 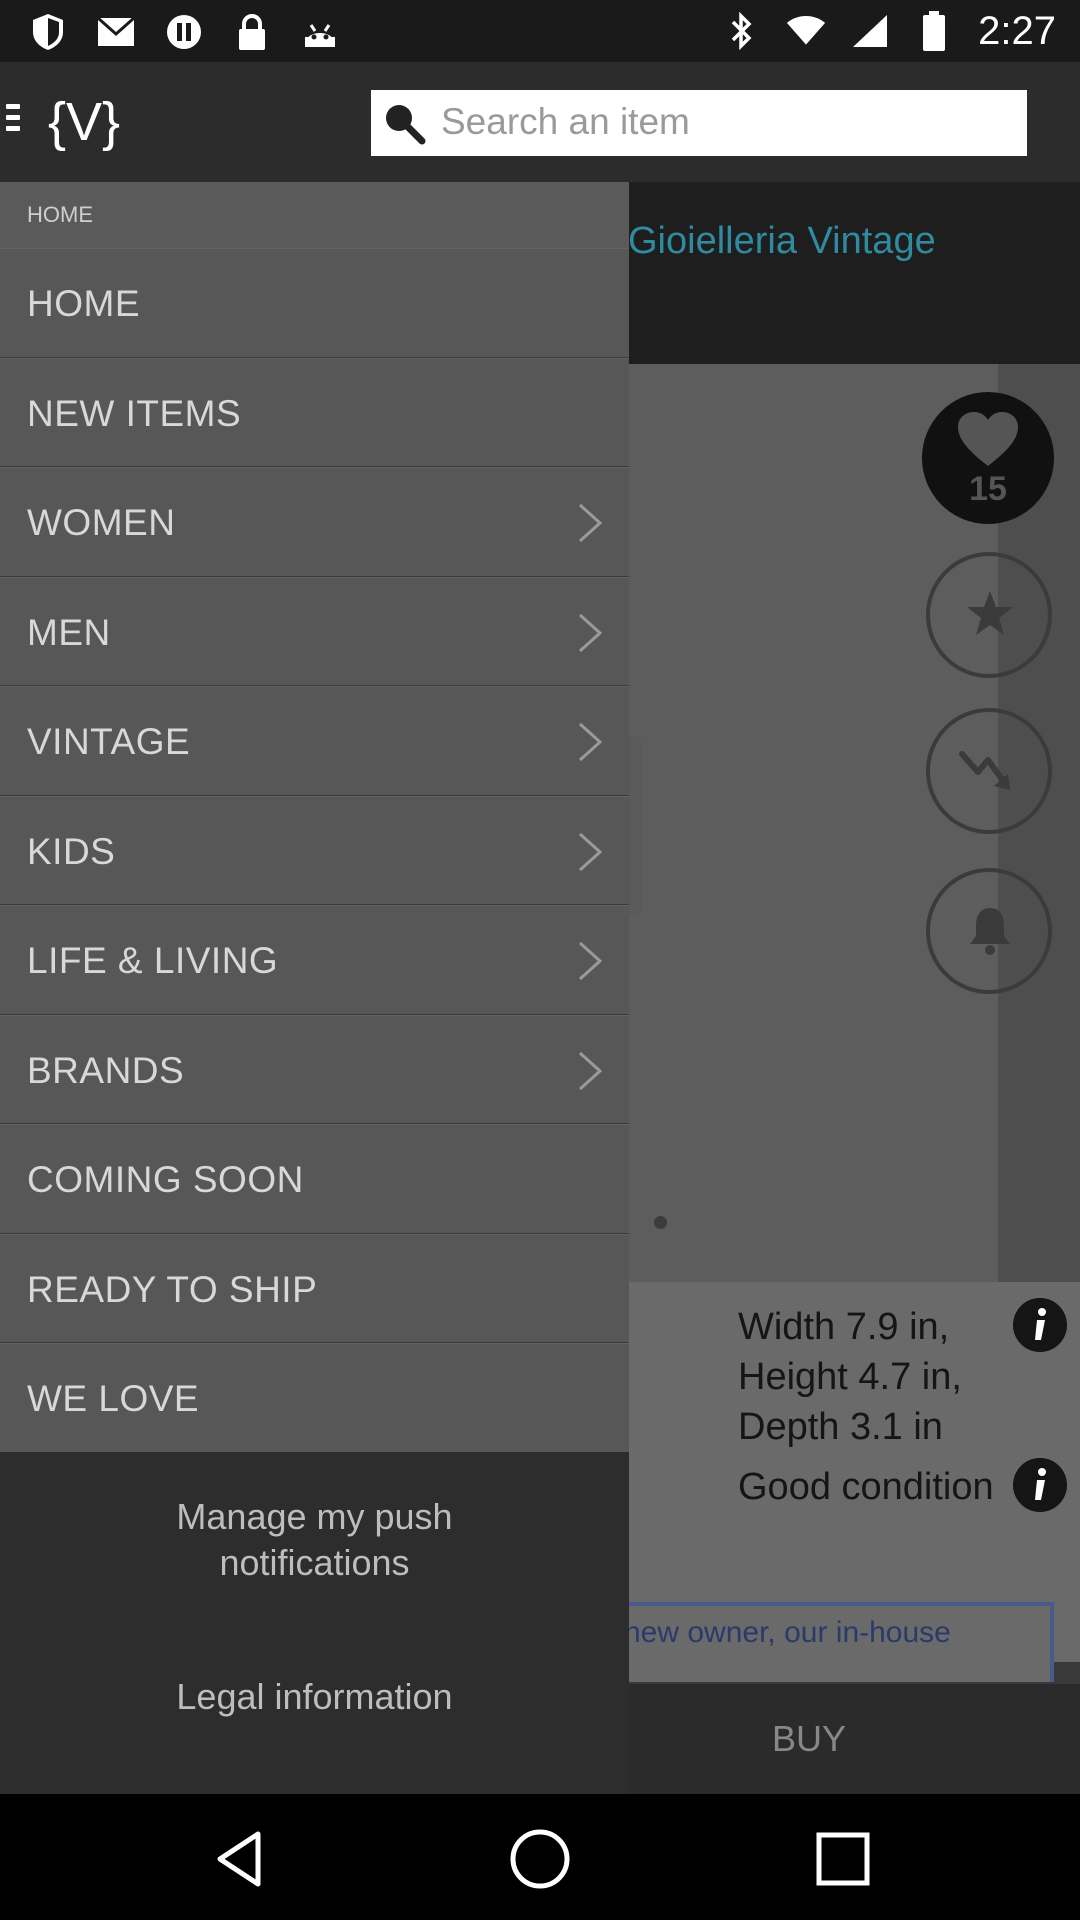 I want to click on drawer-item-brands: BRANDS, so click(x=314, y=1069).